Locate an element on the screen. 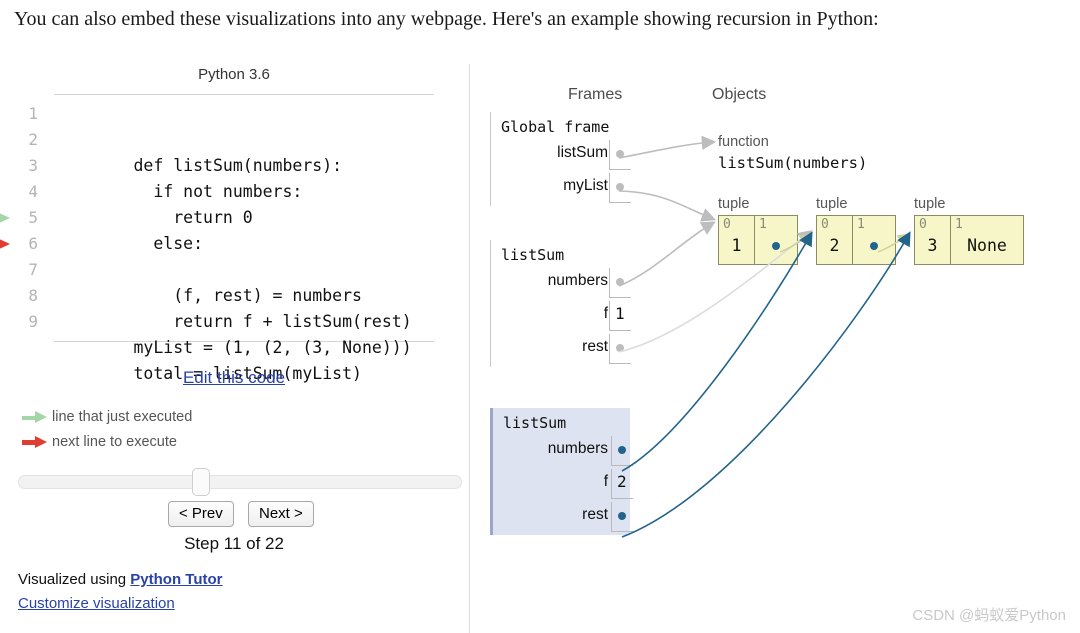 The width and height of the screenshot is (1080, 633). legend-label: next line to execute is located at coordinates (114, 442).